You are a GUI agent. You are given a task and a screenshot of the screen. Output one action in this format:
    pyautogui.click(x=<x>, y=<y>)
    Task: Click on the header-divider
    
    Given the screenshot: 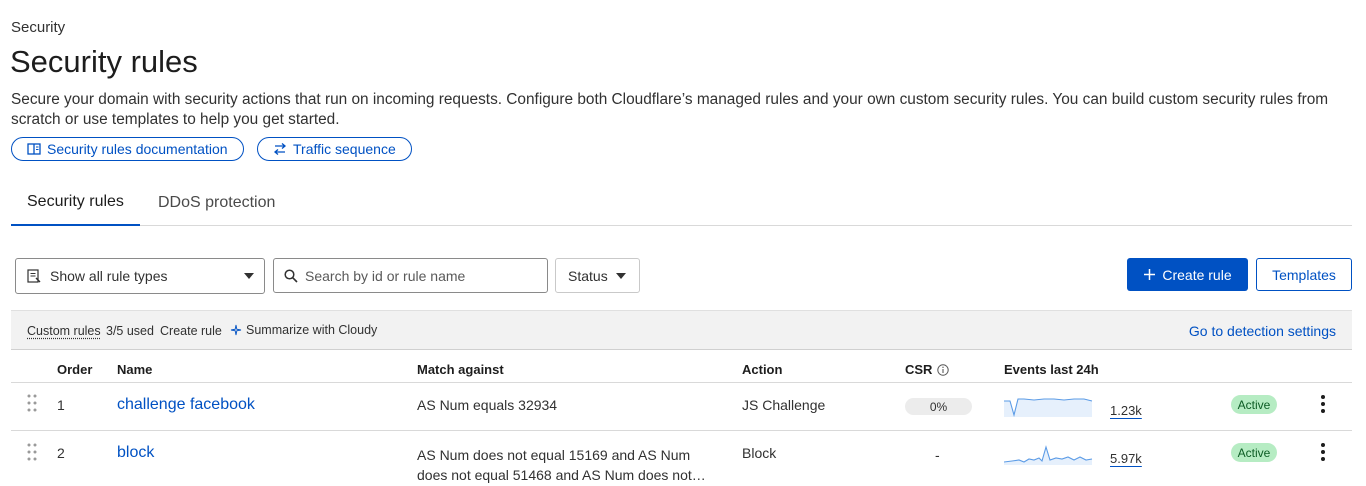 What is the action you would take?
    pyautogui.click(x=681, y=382)
    